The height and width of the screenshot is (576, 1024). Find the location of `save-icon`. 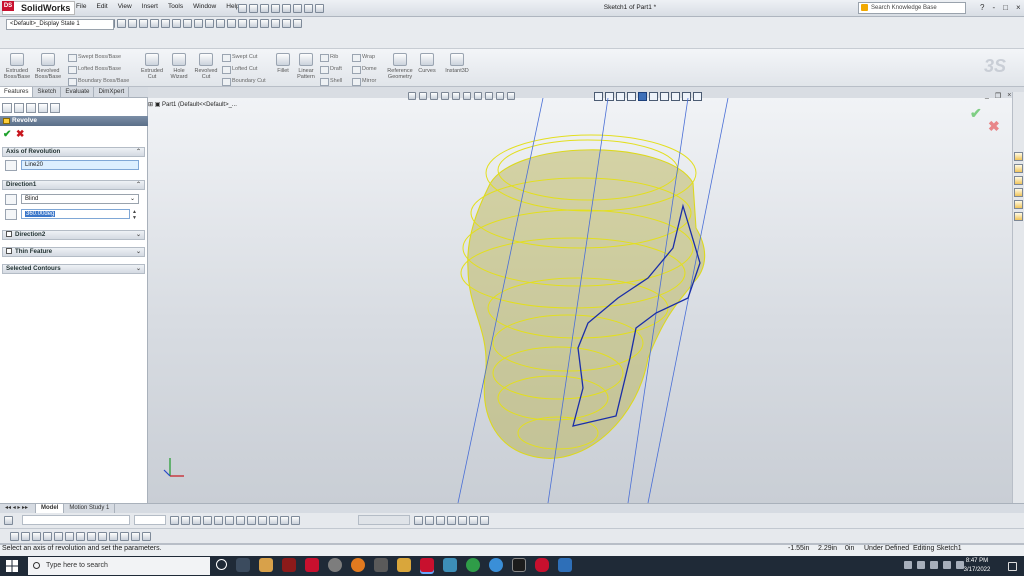

save-icon is located at coordinates (264, 8).